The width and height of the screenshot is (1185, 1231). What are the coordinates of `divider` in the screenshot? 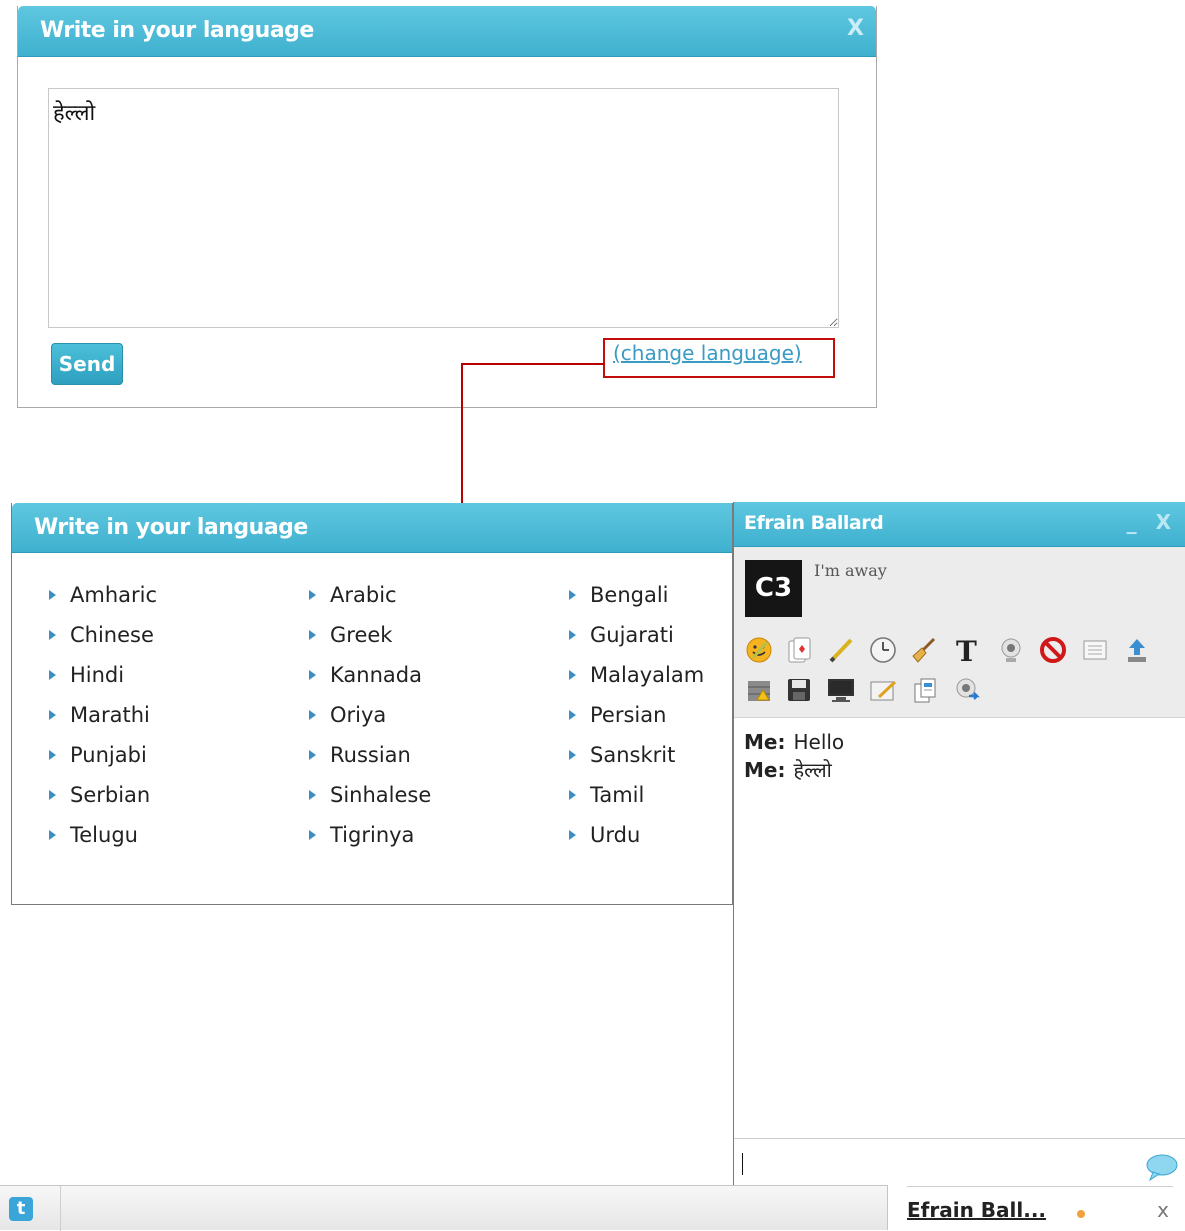 It's located at (60, 1208).